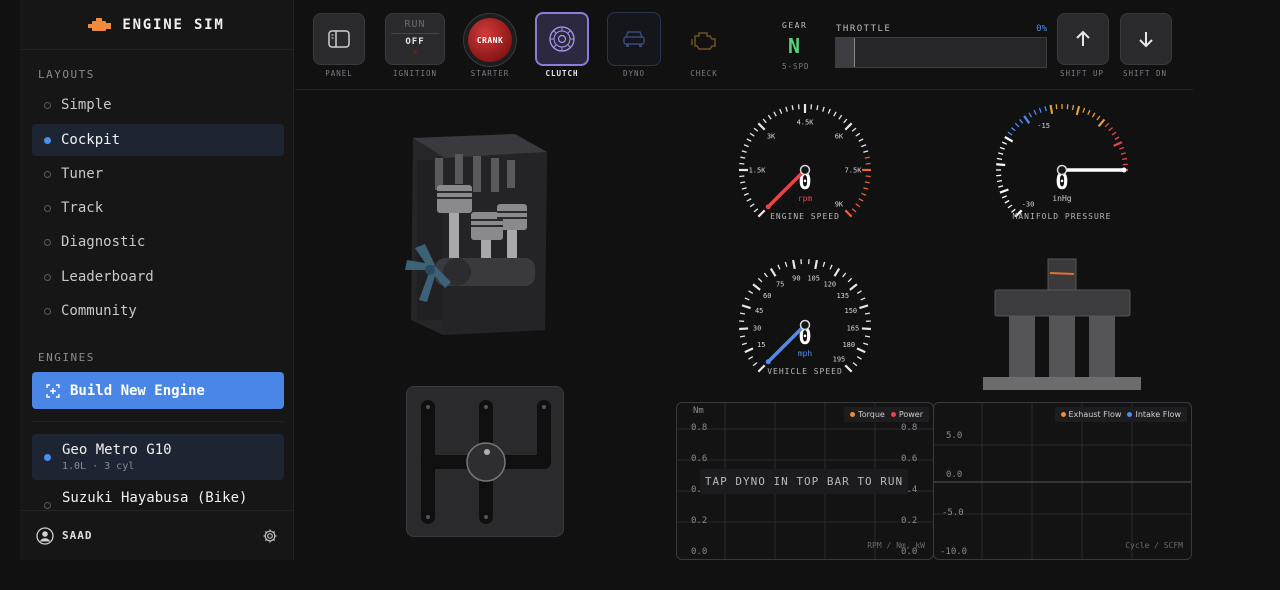  Describe the element at coordinates (767, 296) in the screenshot. I see `gauge-tick-label: 60` at that location.